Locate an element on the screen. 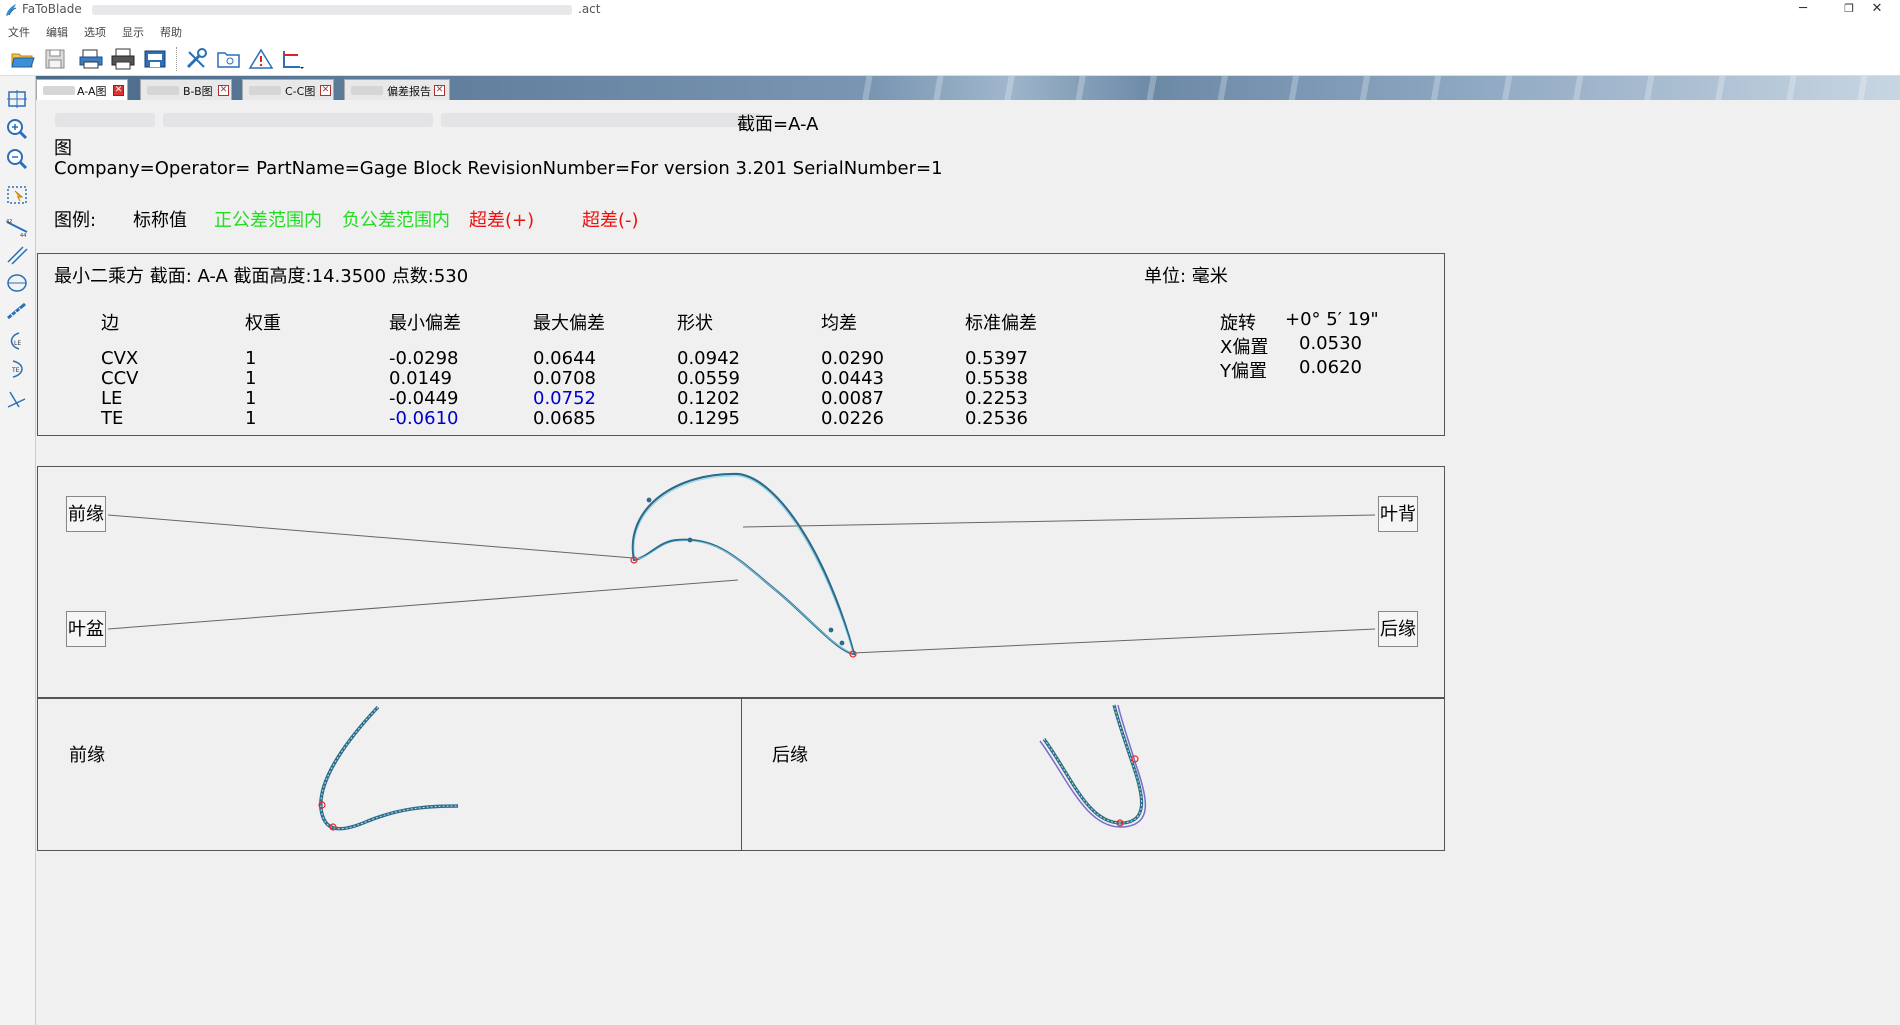 This screenshot has width=1900, height=1025. edge-detail-panel: 前缘 后缘 is located at coordinates (741, 774).